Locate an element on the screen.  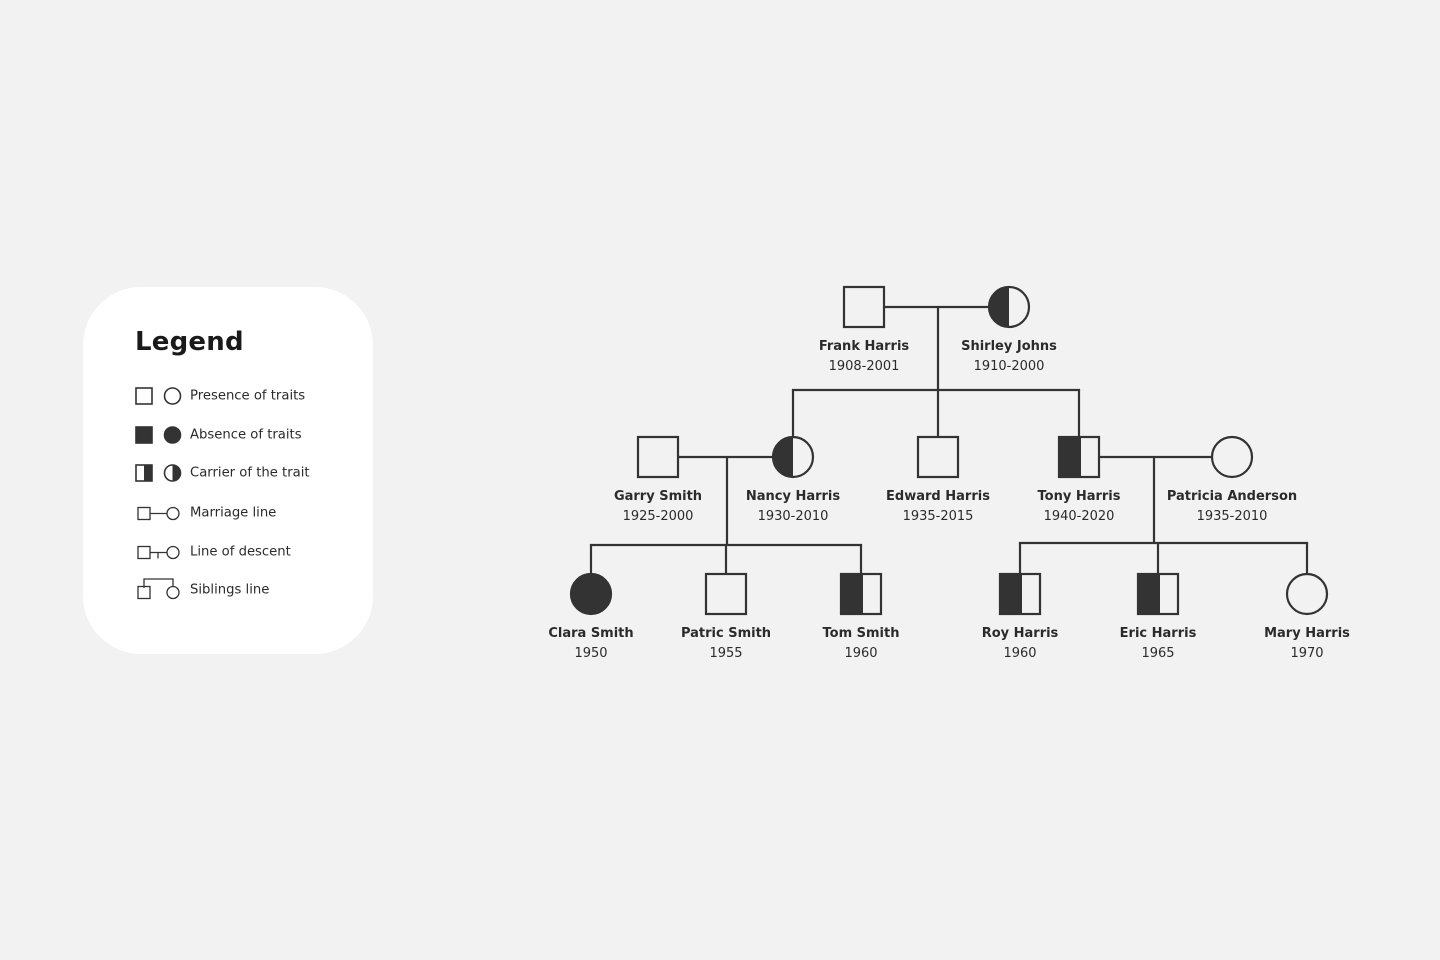
person-years: 1970 is located at coordinates (1306, 653).